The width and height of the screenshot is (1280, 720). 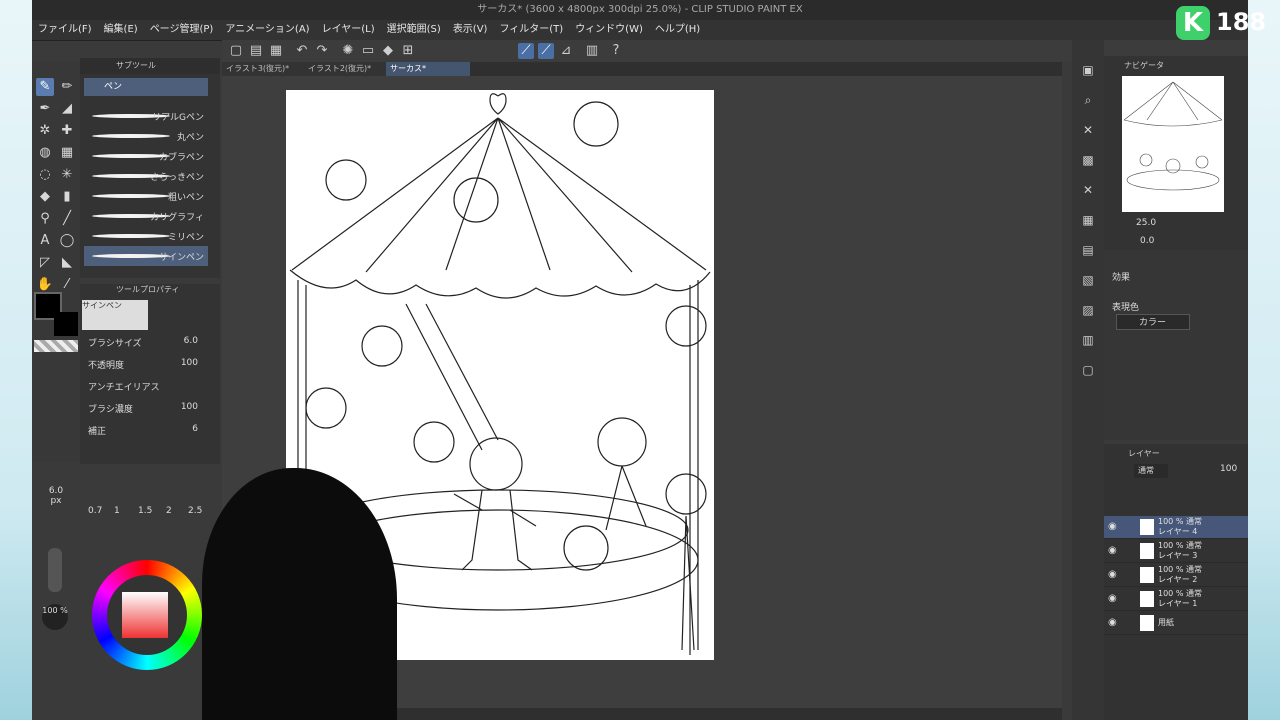 I want to click on balloon-tool-icon: ◯, so click(x=67, y=241).